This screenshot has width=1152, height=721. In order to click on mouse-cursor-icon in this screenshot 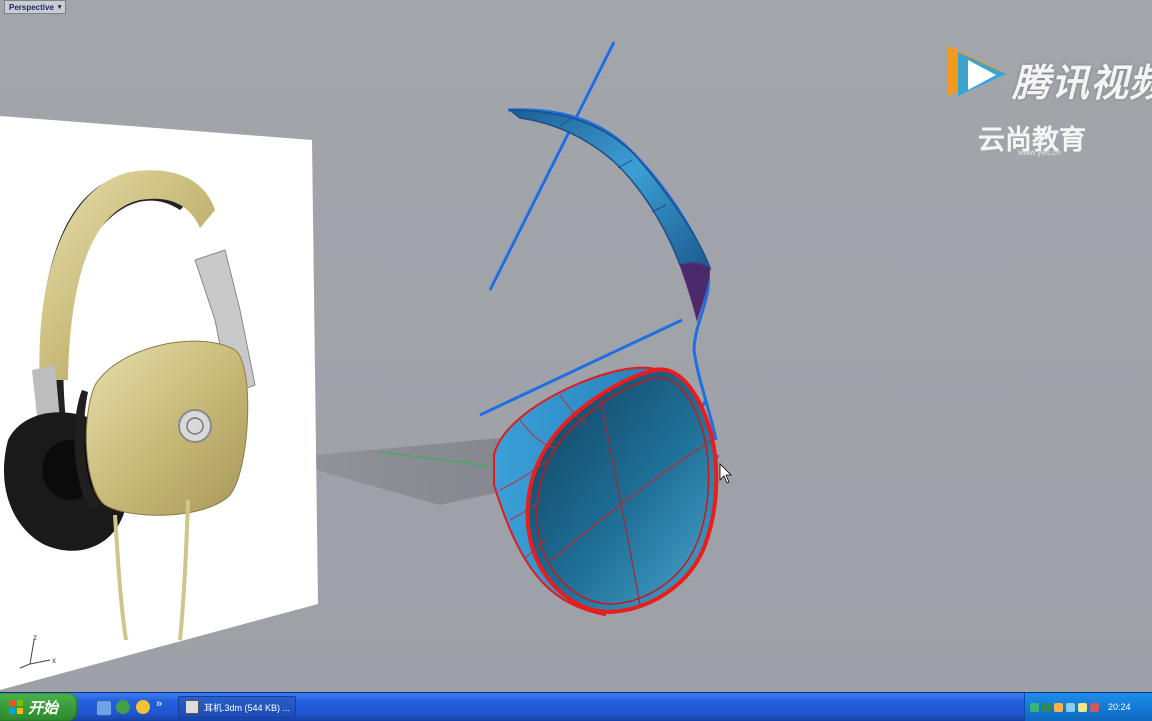, I will do `click(725, 473)`.